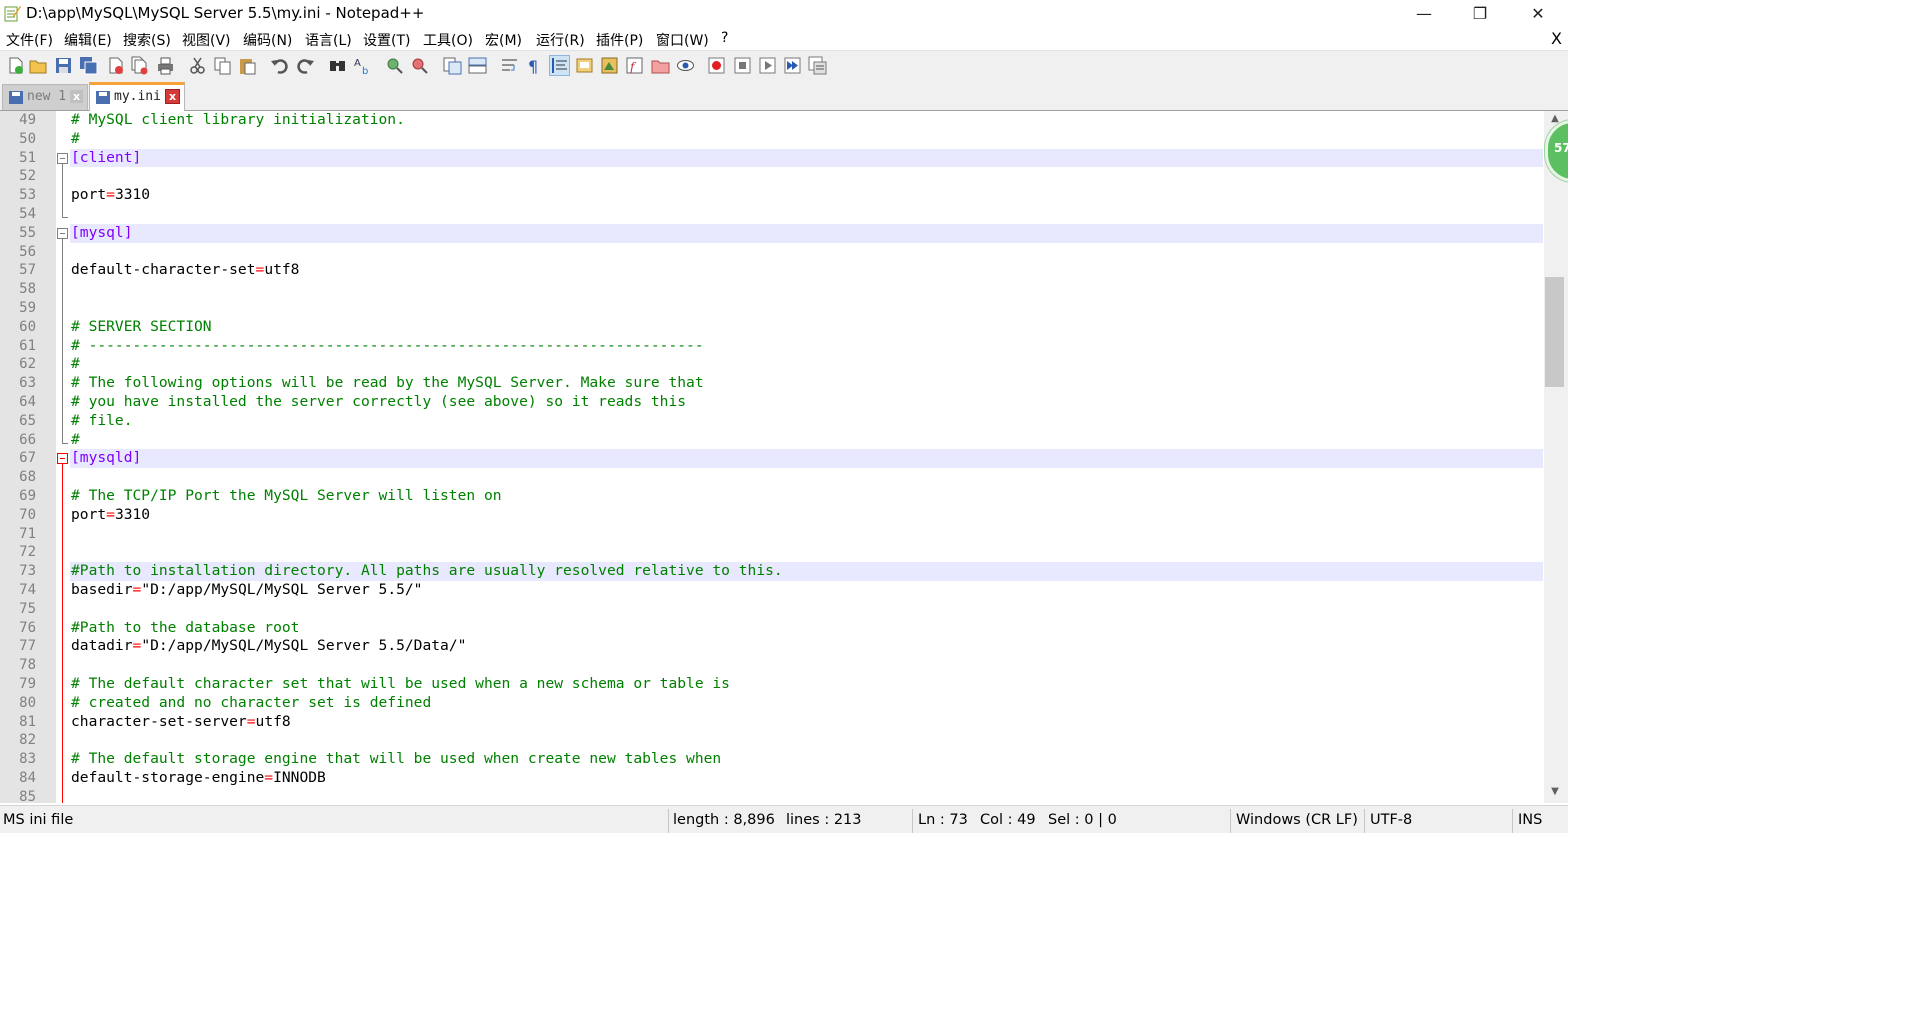 The height and width of the screenshot is (1020, 1920). What do you see at coordinates (279, 65) in the screenshot?
I see `undo-icon` at bounding box center [279, 65].